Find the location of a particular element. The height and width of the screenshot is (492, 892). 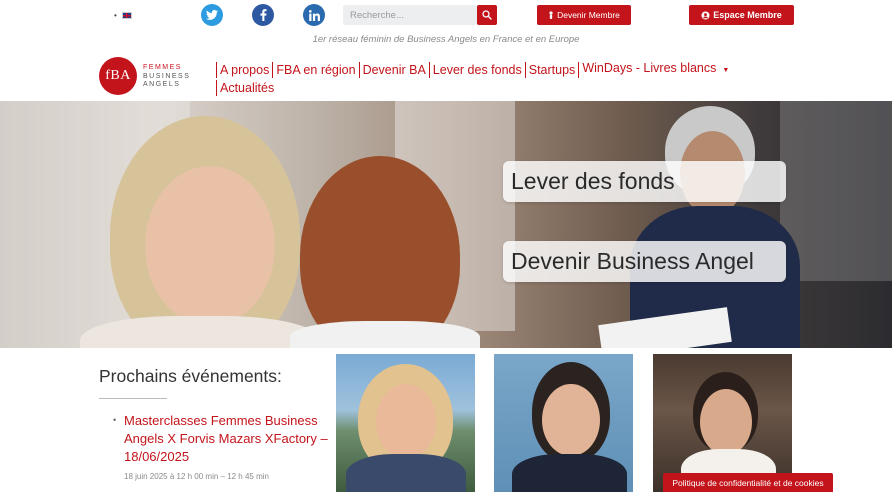

search-button is located at coordinates (487, 15).